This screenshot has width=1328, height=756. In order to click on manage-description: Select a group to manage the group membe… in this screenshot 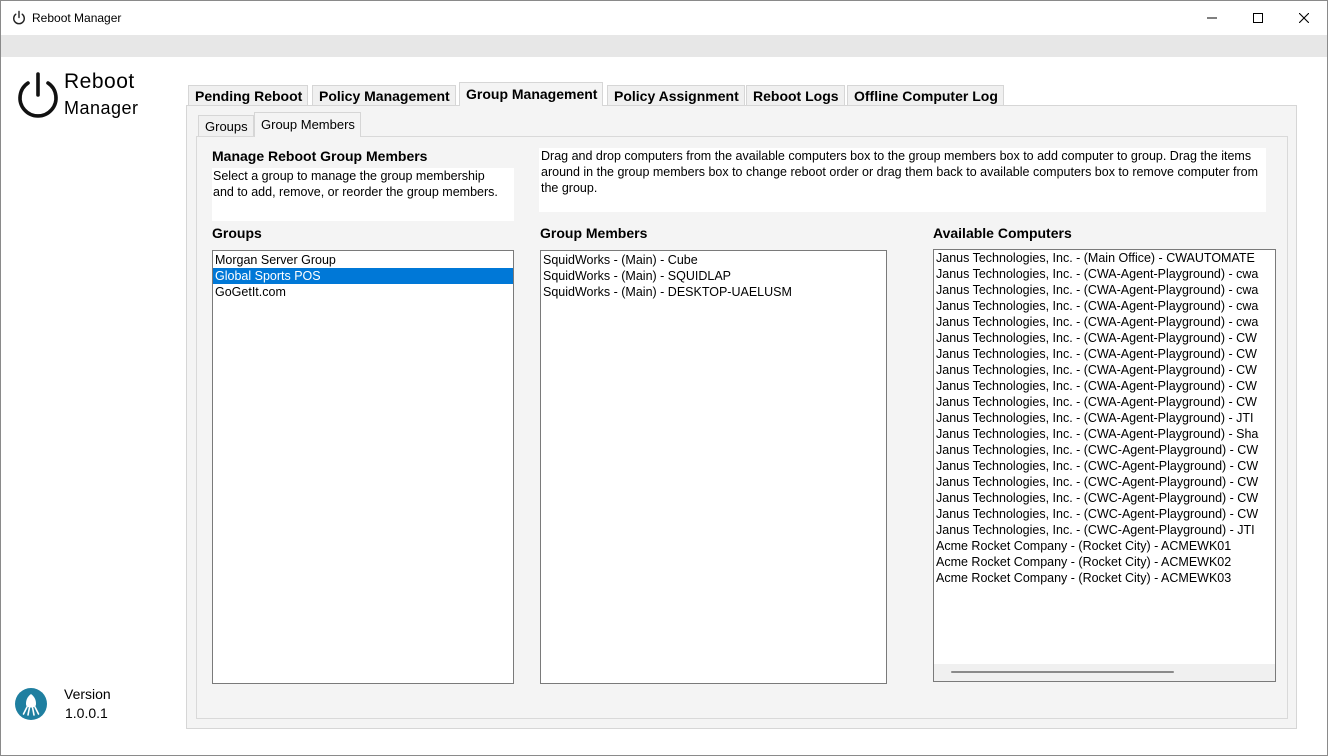, I will do `click(363, 194)`.